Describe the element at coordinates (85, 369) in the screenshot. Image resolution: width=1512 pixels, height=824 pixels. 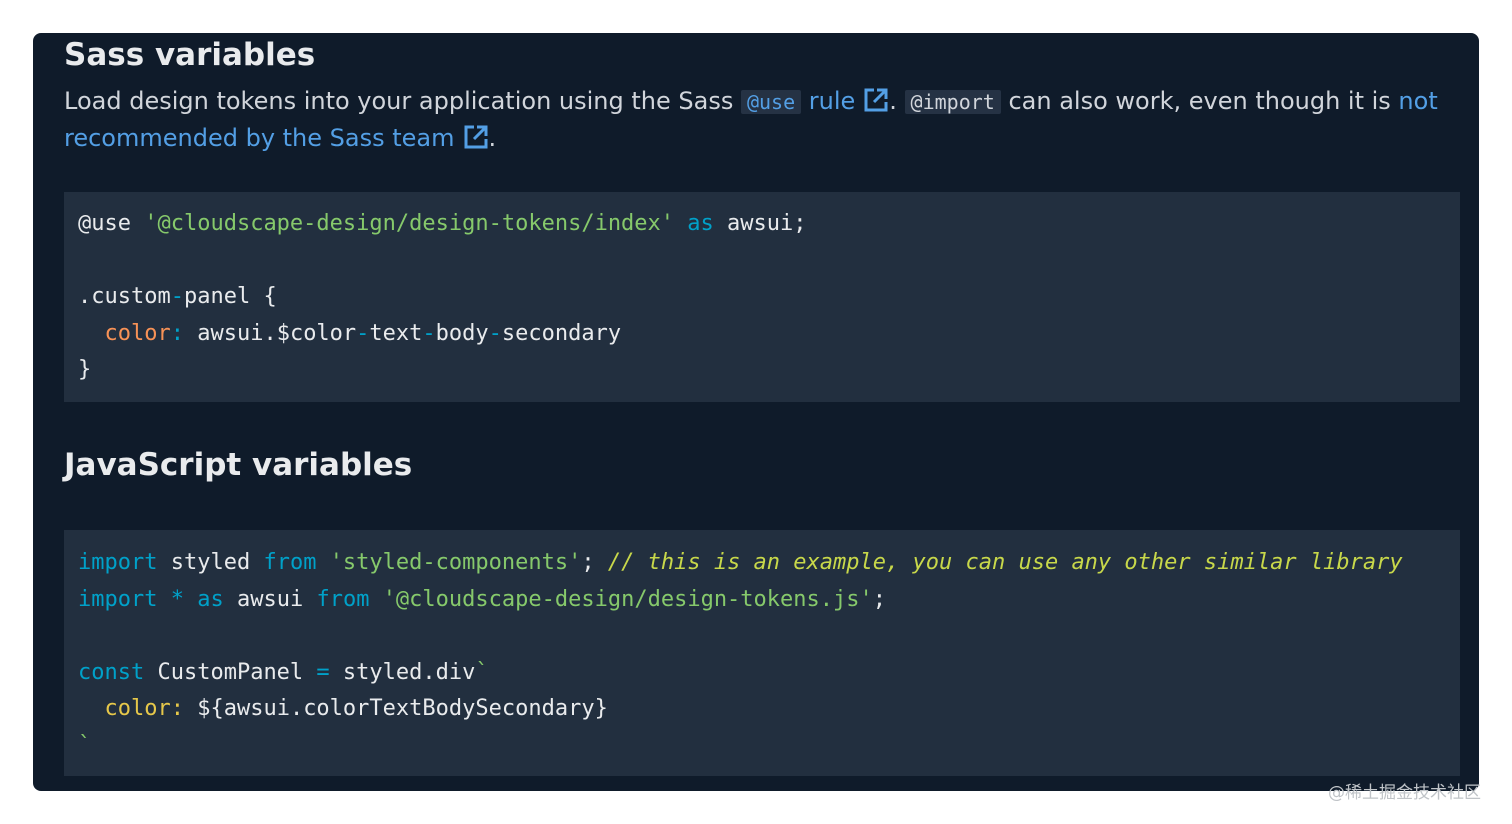
I see `code-token: }` at that location.